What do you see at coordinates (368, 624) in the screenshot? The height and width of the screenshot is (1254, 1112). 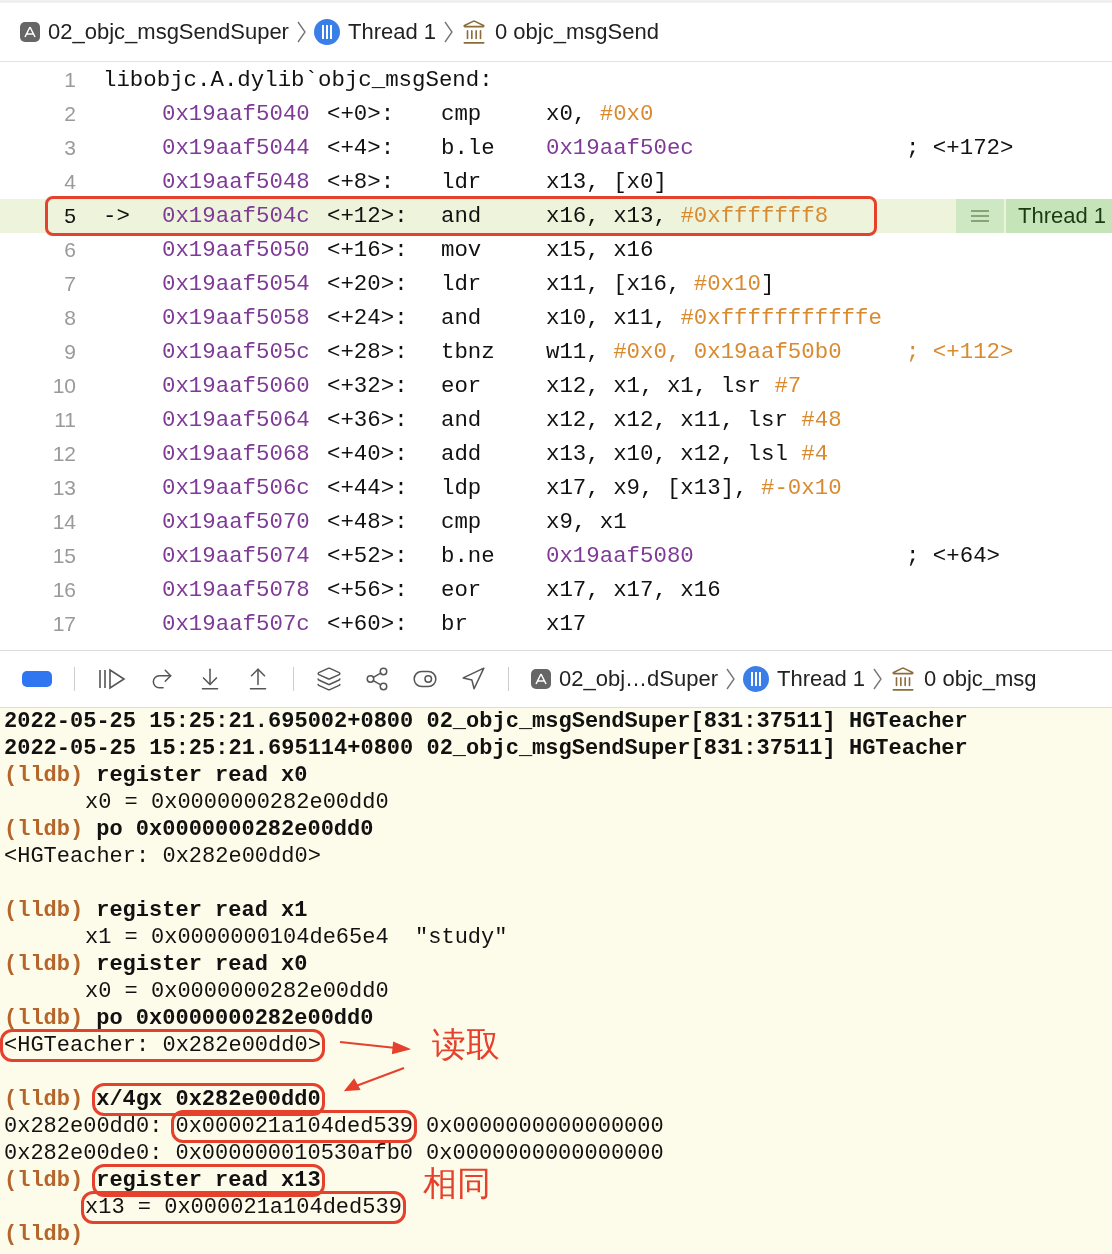 I see `offset: <+60>:` at bounding box center [368, 624].